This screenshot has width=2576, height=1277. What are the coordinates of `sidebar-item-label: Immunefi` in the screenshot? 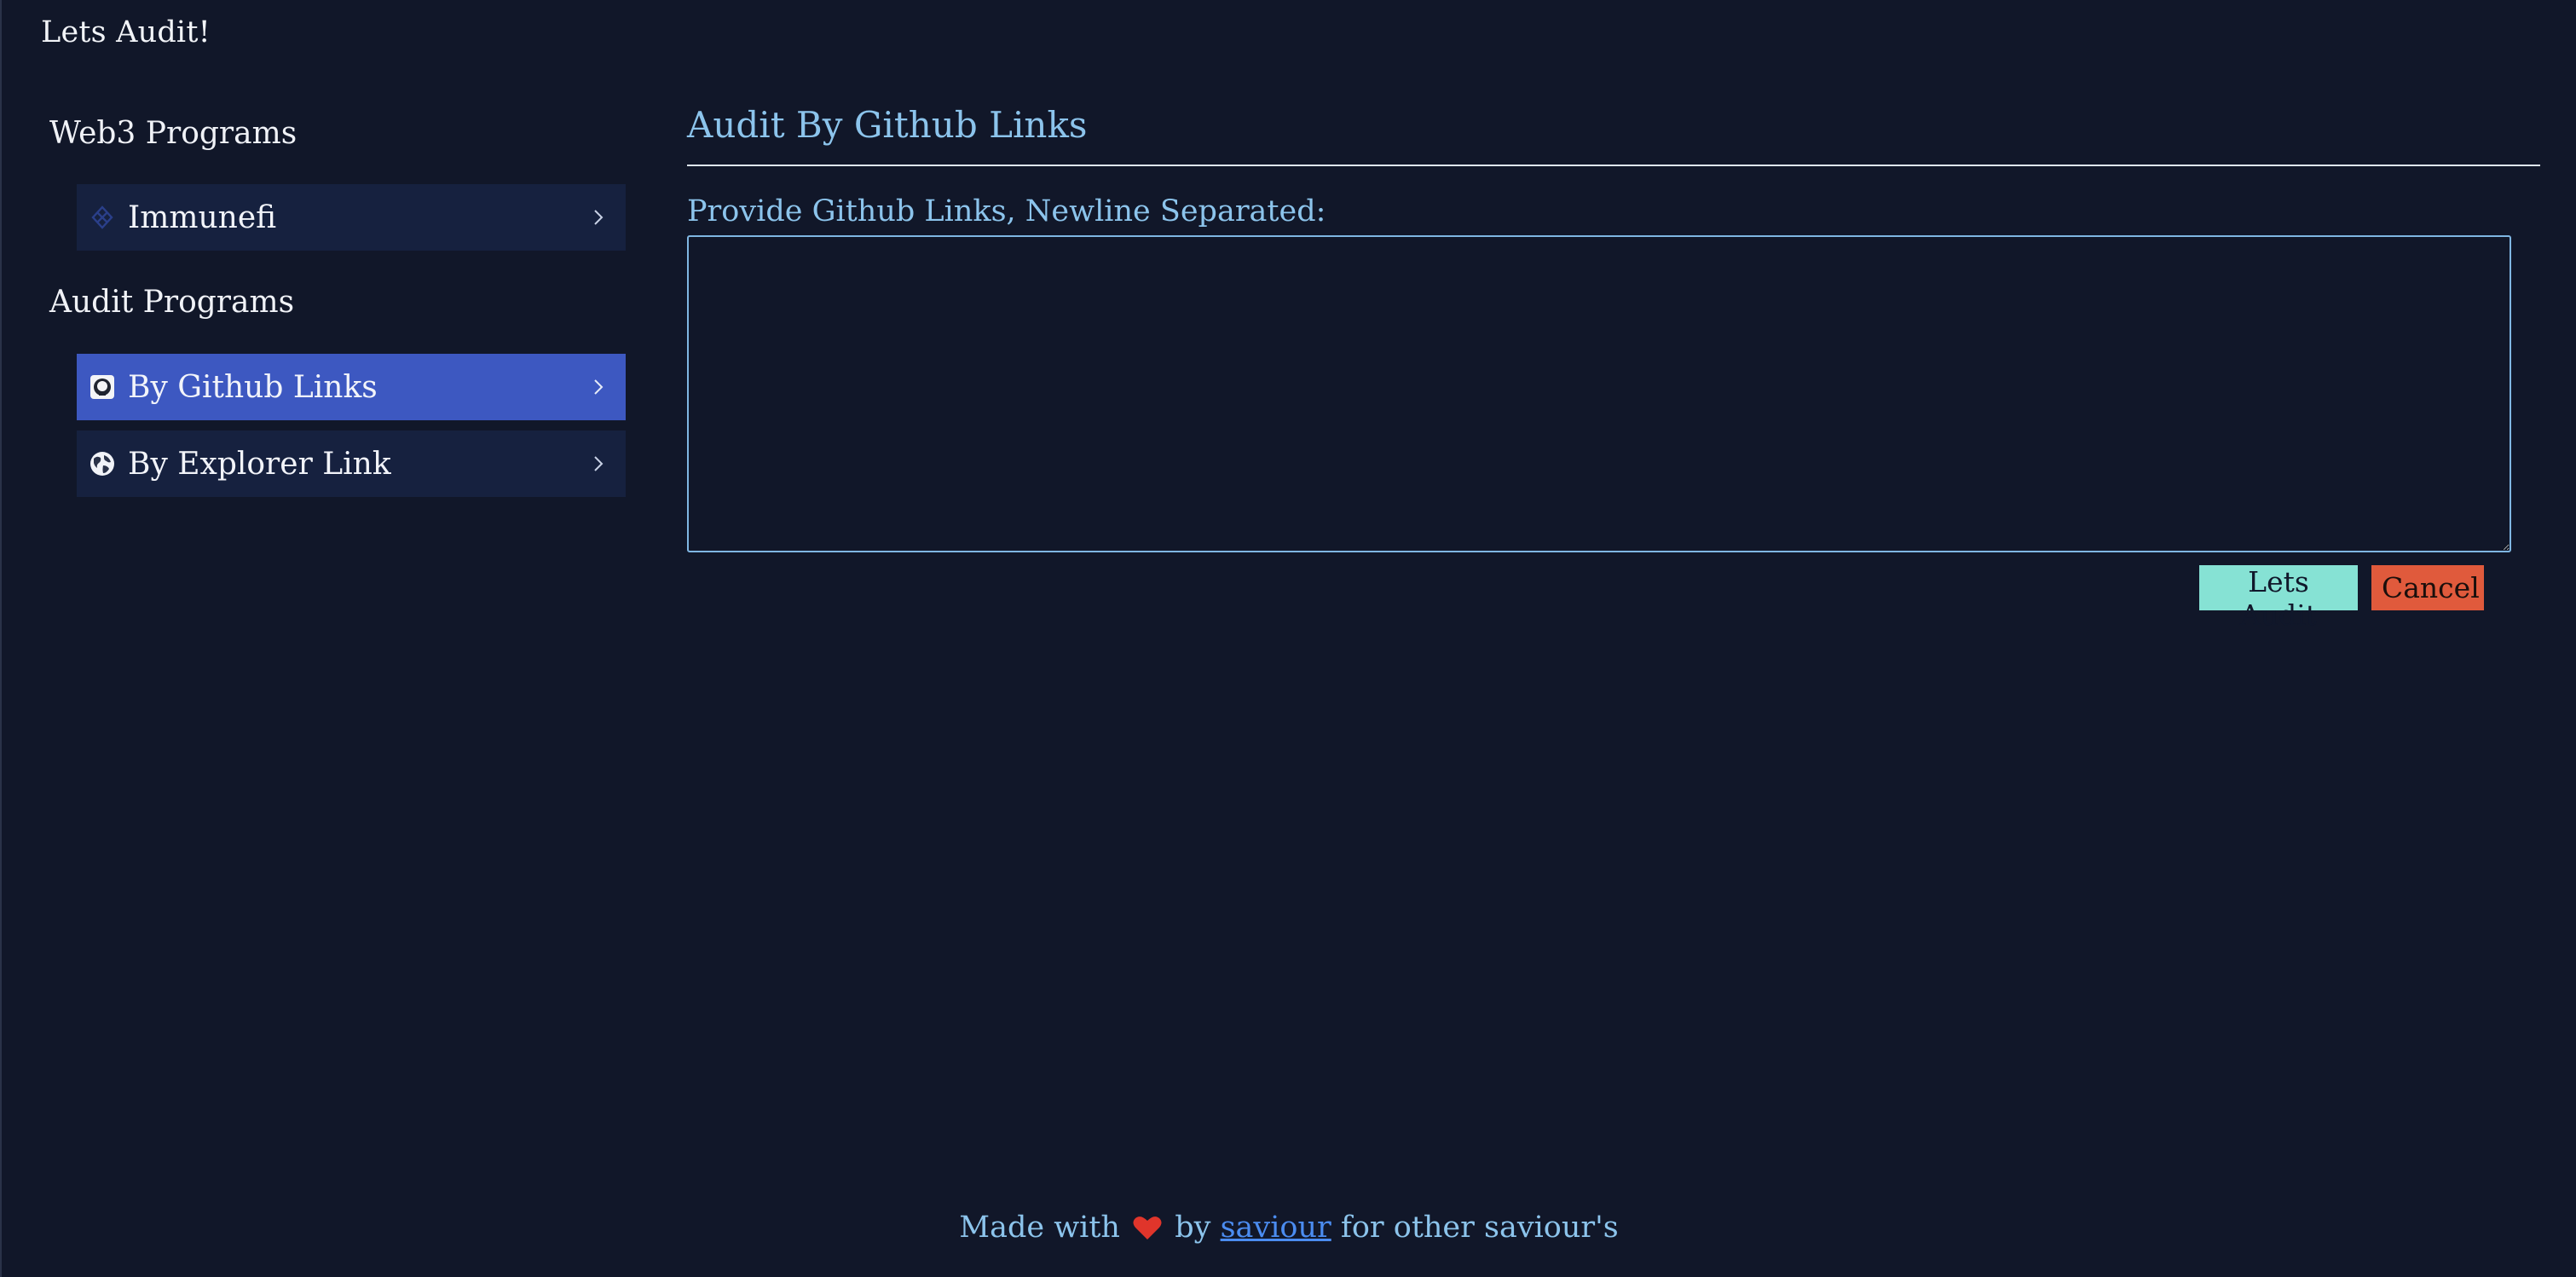 It's located at (202, 217).